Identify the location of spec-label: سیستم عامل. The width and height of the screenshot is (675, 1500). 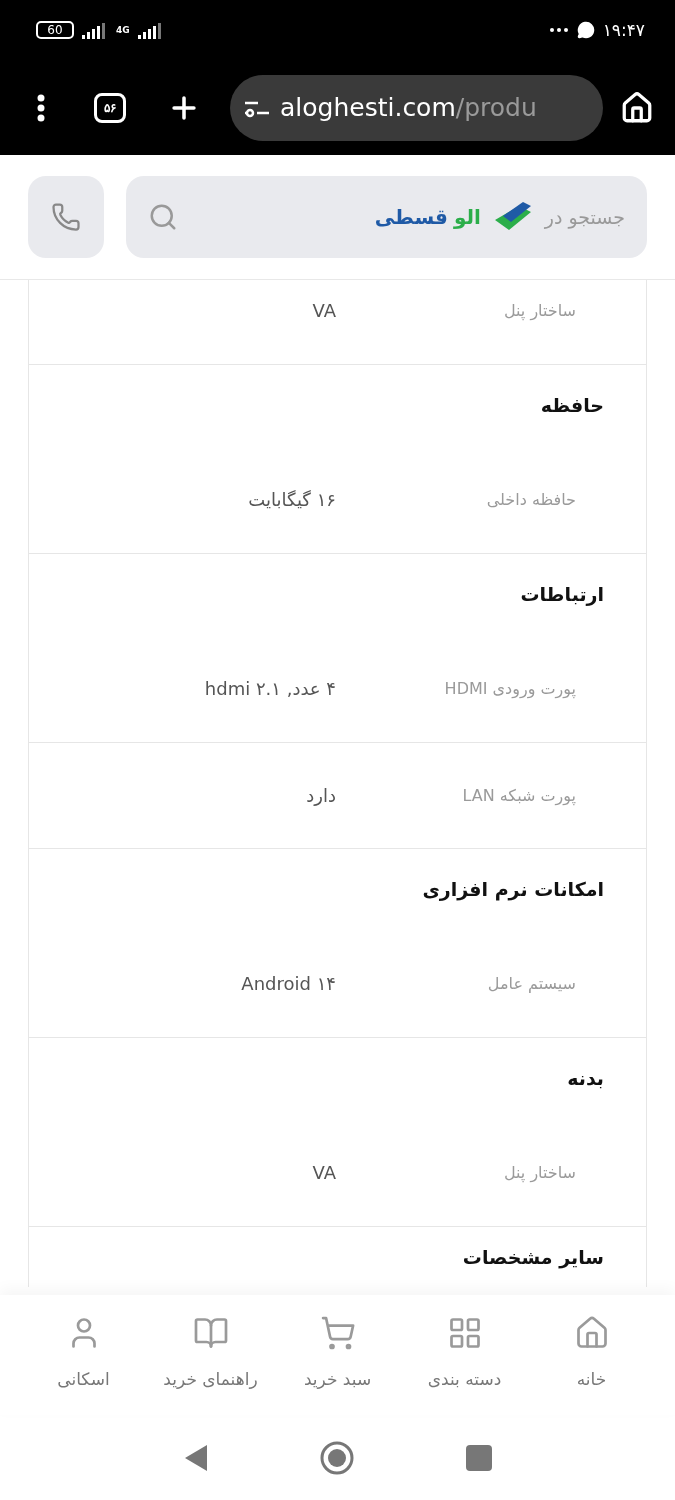
(531, 983).